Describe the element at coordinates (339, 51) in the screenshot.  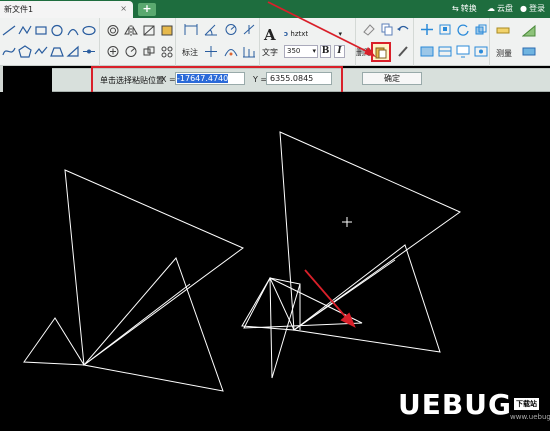
I see `italic-button: I` at that location.